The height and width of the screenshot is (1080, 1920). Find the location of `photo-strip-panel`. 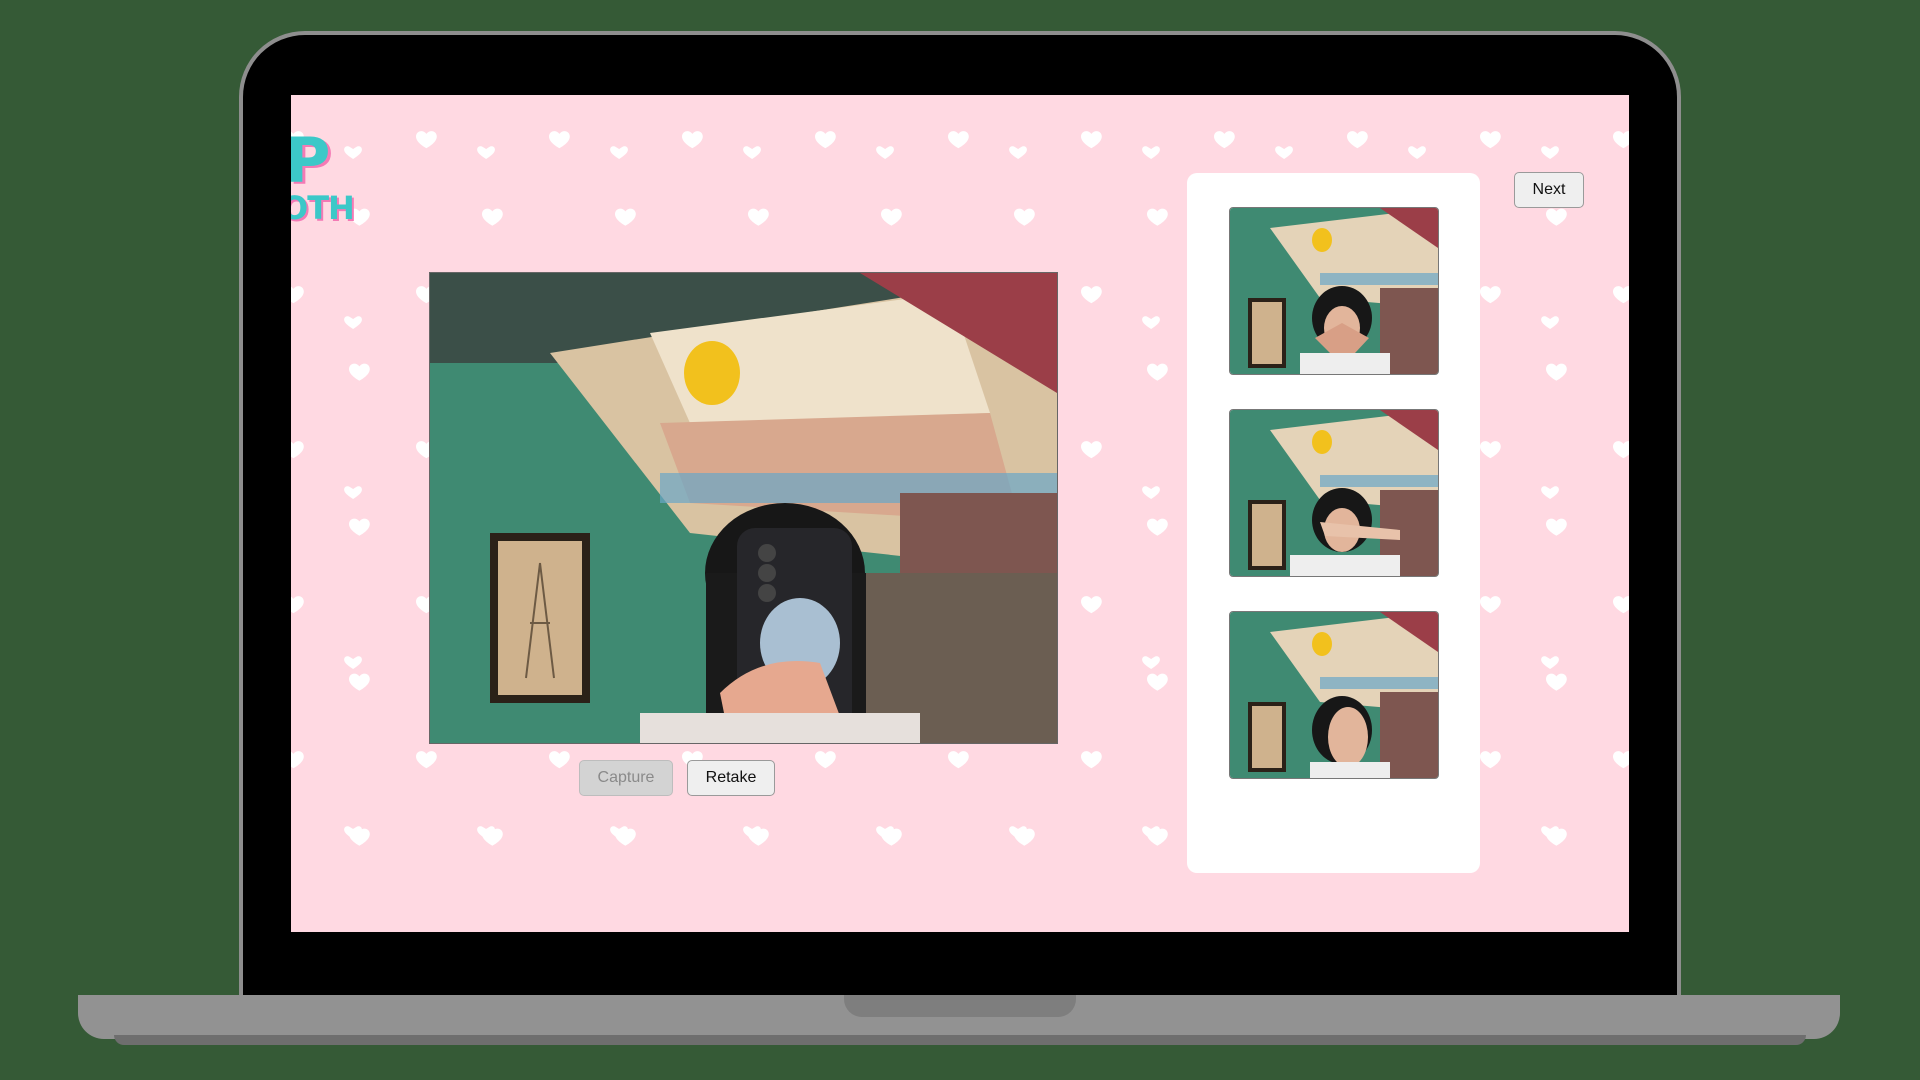

photo-strip-panel is located at coordinates (1333, 523).